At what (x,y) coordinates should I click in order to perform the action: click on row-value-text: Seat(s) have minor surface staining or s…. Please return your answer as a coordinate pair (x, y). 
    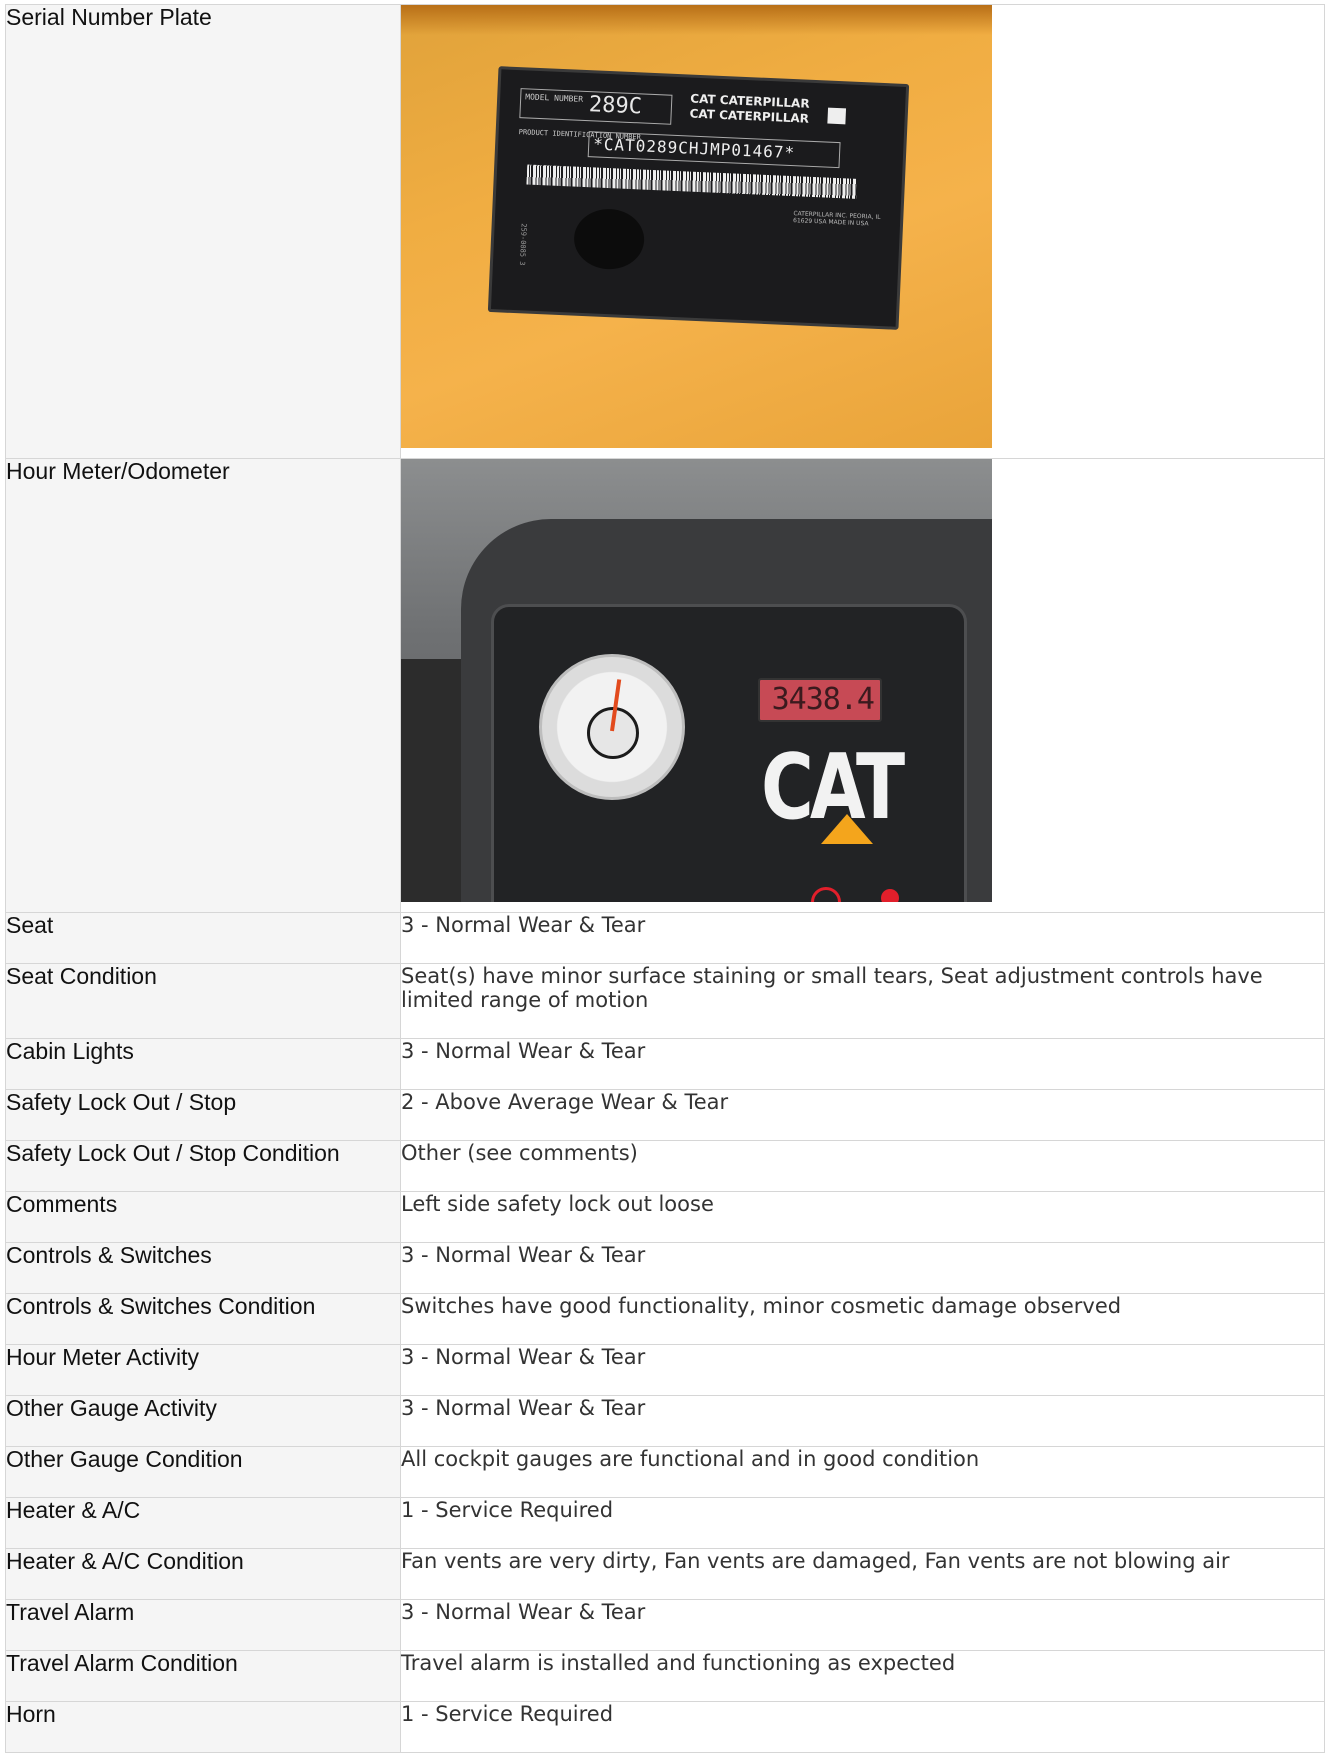
    Looking at the image, I should click on (832, 988).